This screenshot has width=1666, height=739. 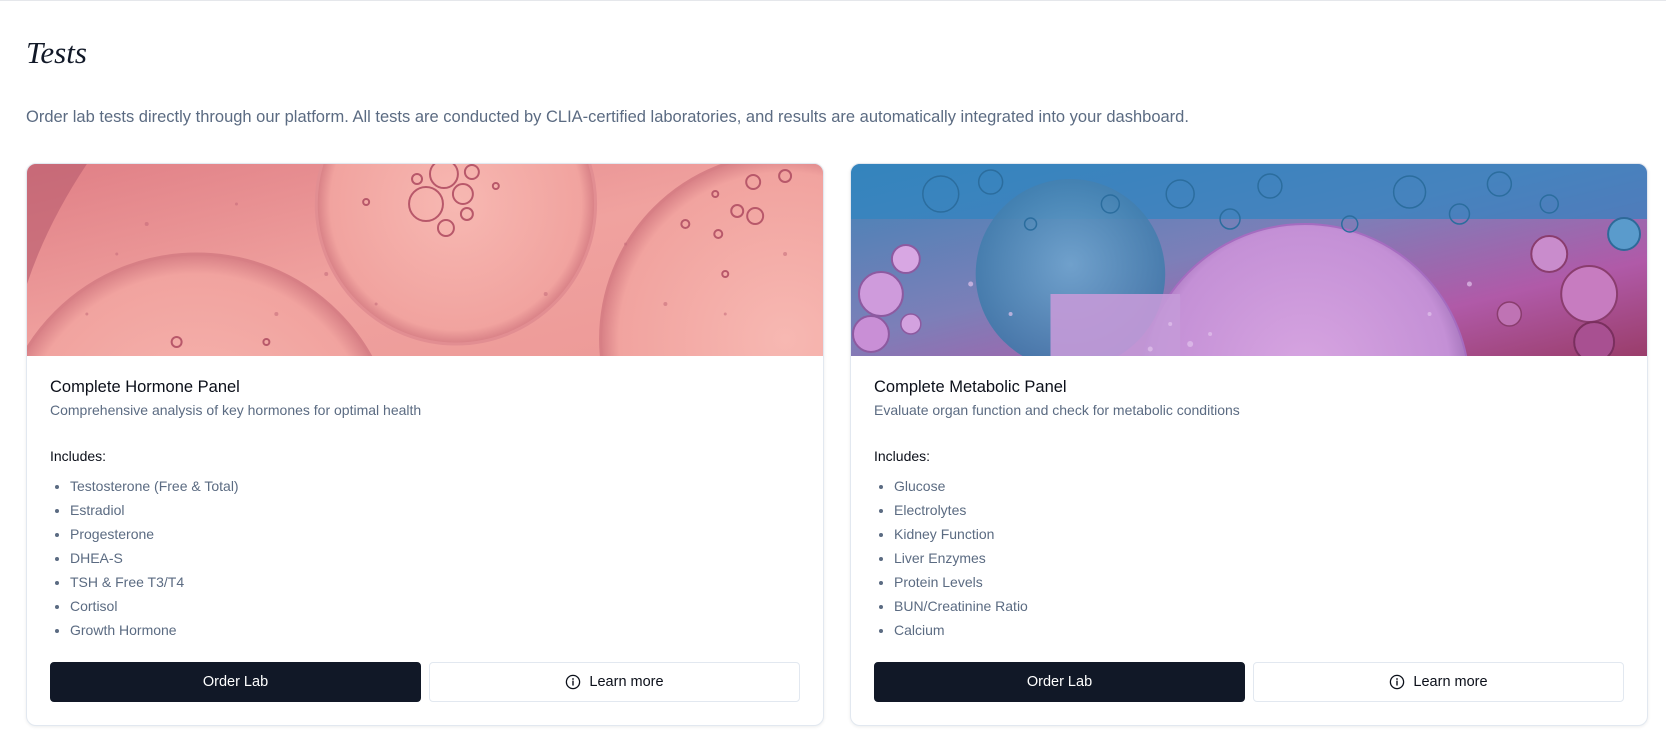 I want to click on card-title: Complete Hormone Panel, so click(x=145, y=387).